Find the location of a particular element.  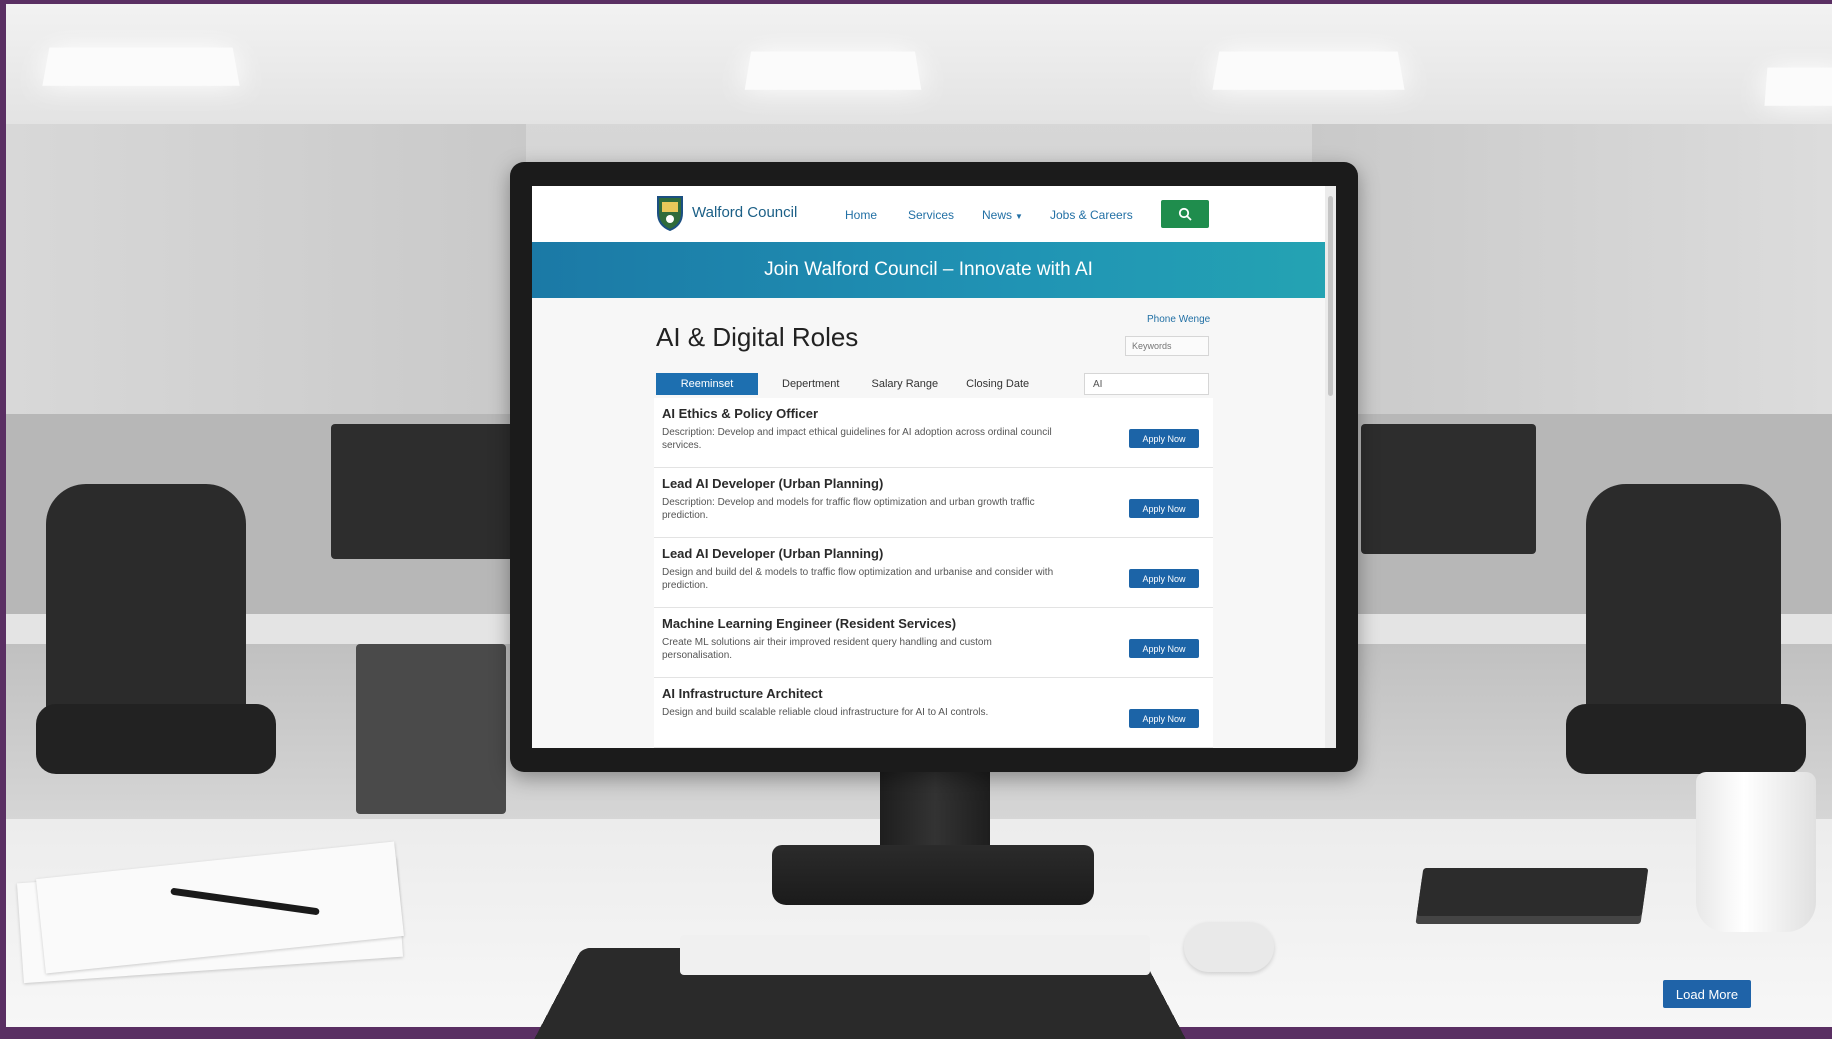

scrollbar is located at coordinates (1330, 467).